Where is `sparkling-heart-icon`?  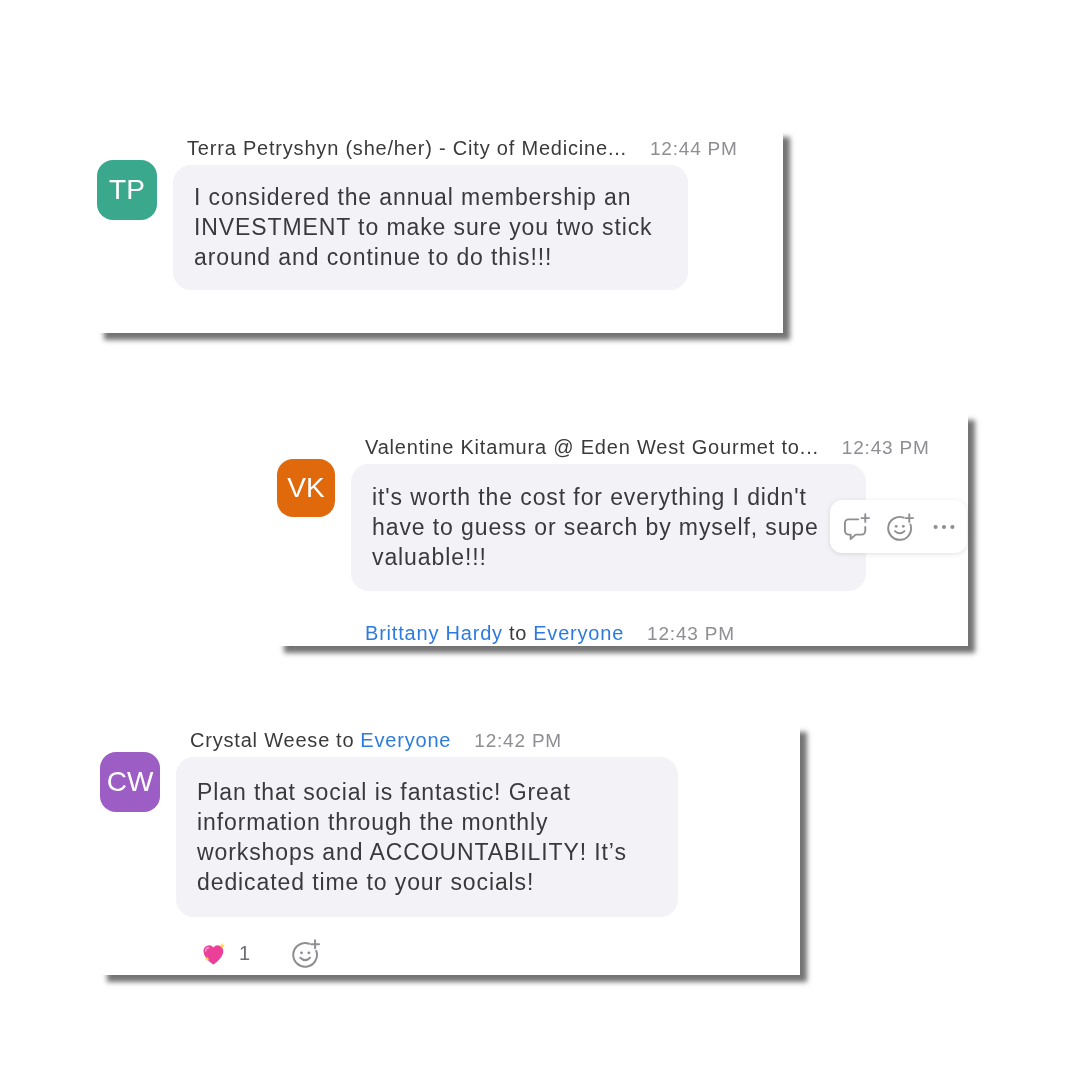
sparkling-heart-icon is located at coordinates (214, 953).